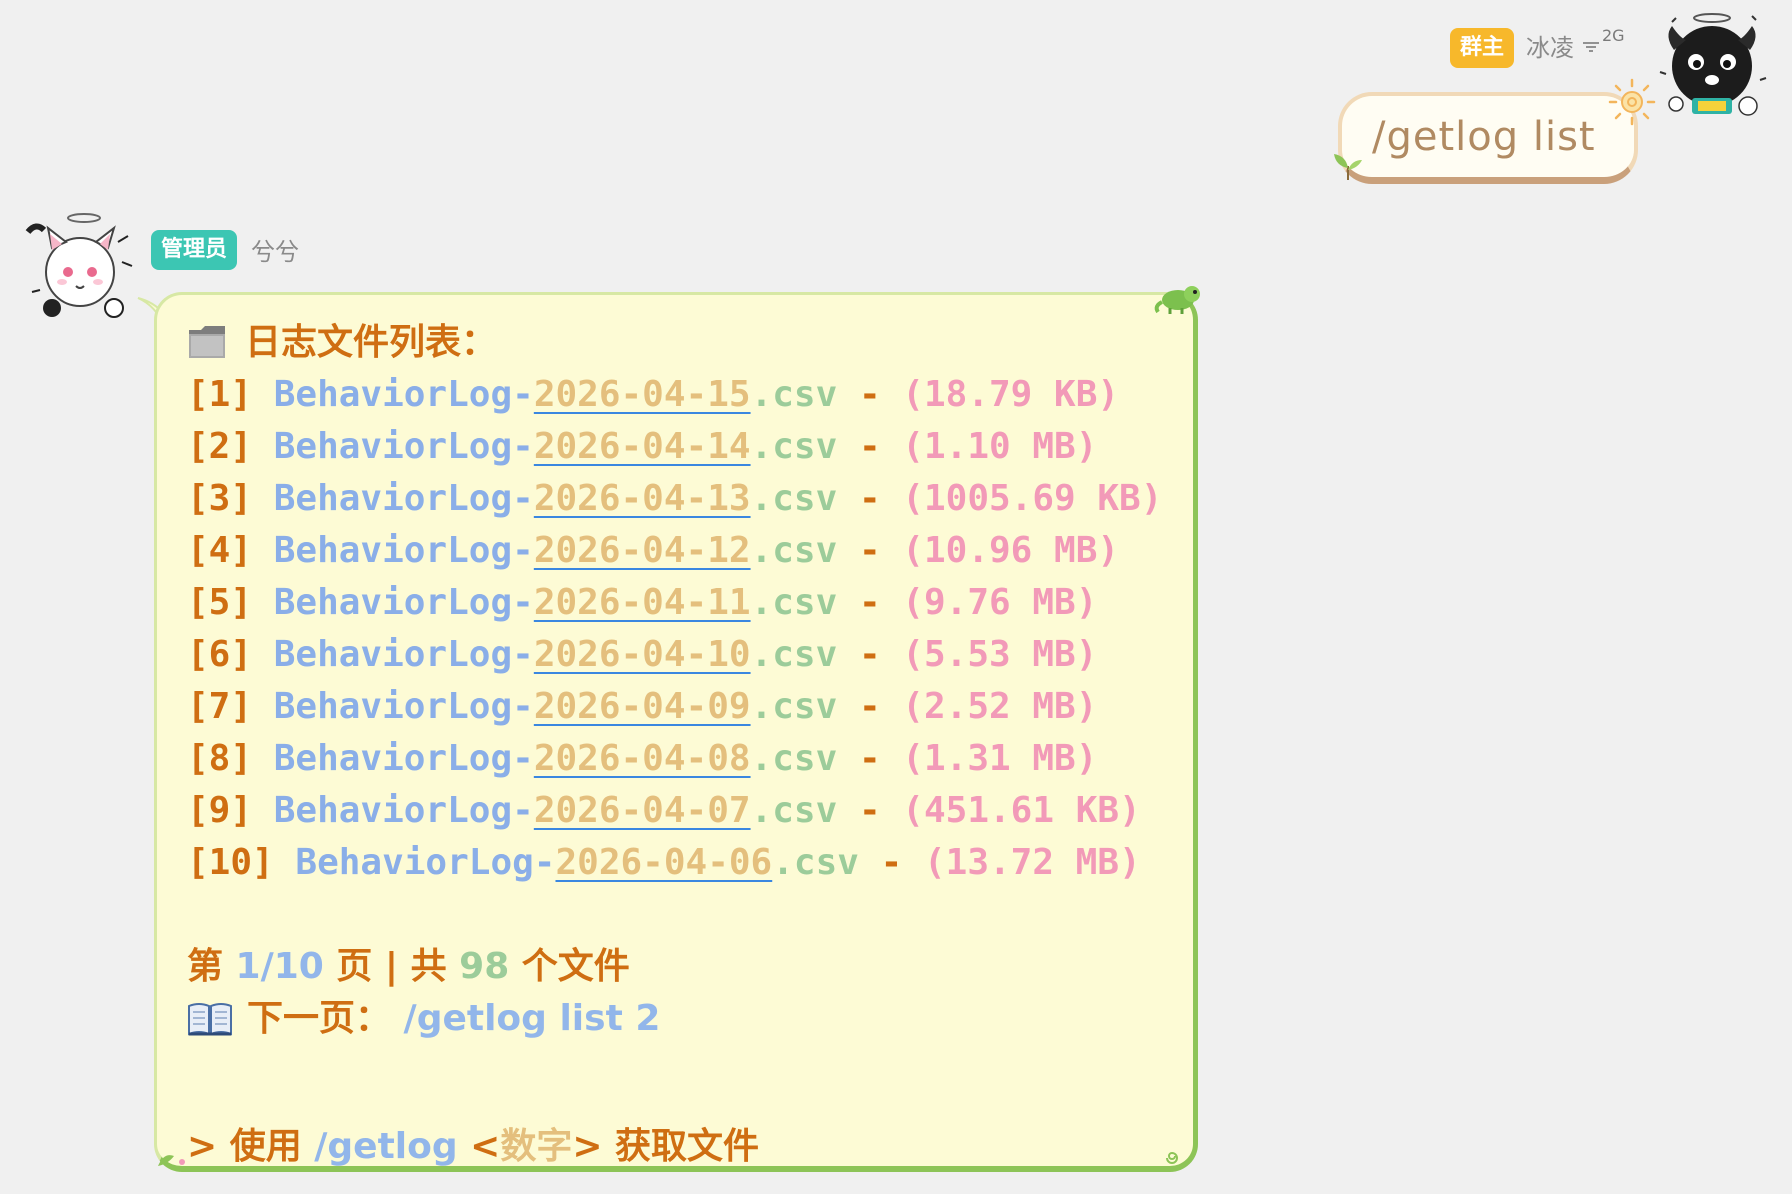 This screenshot has height=1194, width=1792. Describe the element at coordinates (1021, 810) in the screenshot. I see `file-size: (451.61 KB)` at that location.